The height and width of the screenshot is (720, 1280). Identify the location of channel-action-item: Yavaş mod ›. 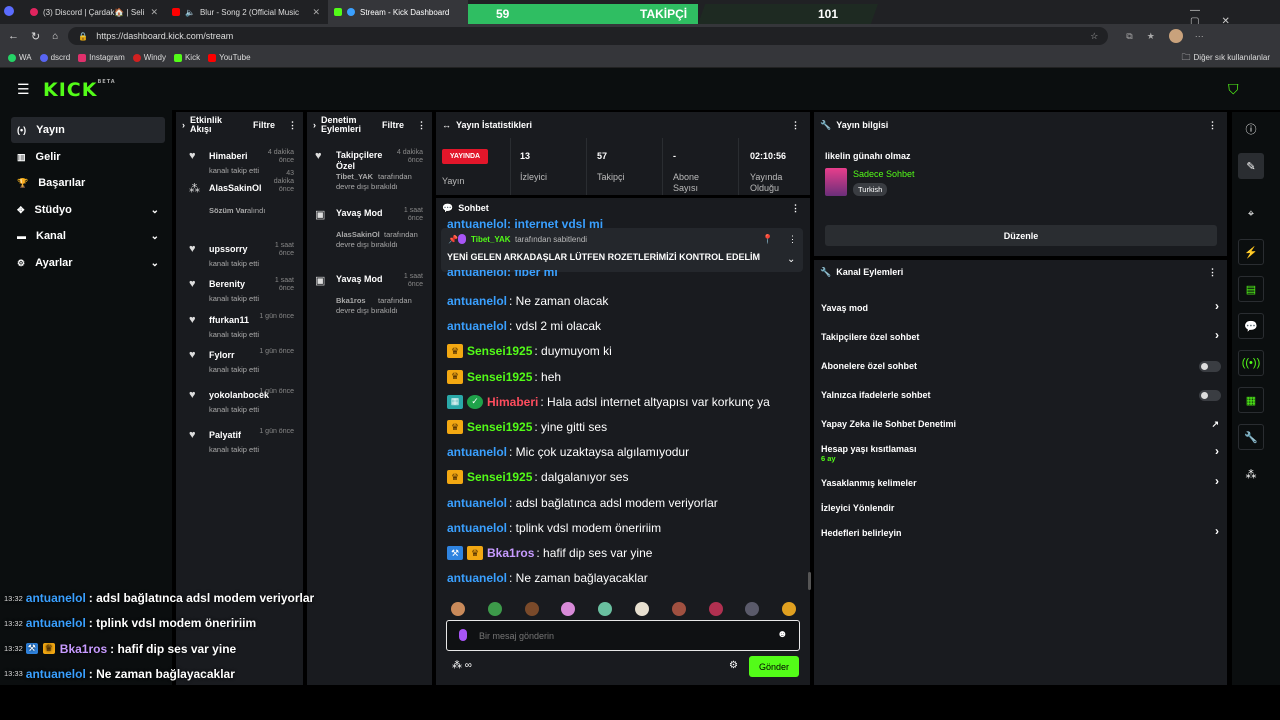
(1021, 307).